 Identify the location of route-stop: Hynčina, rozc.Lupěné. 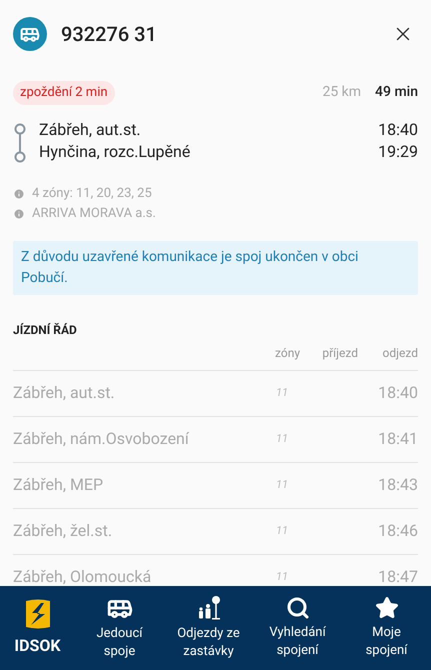
(114, 151).